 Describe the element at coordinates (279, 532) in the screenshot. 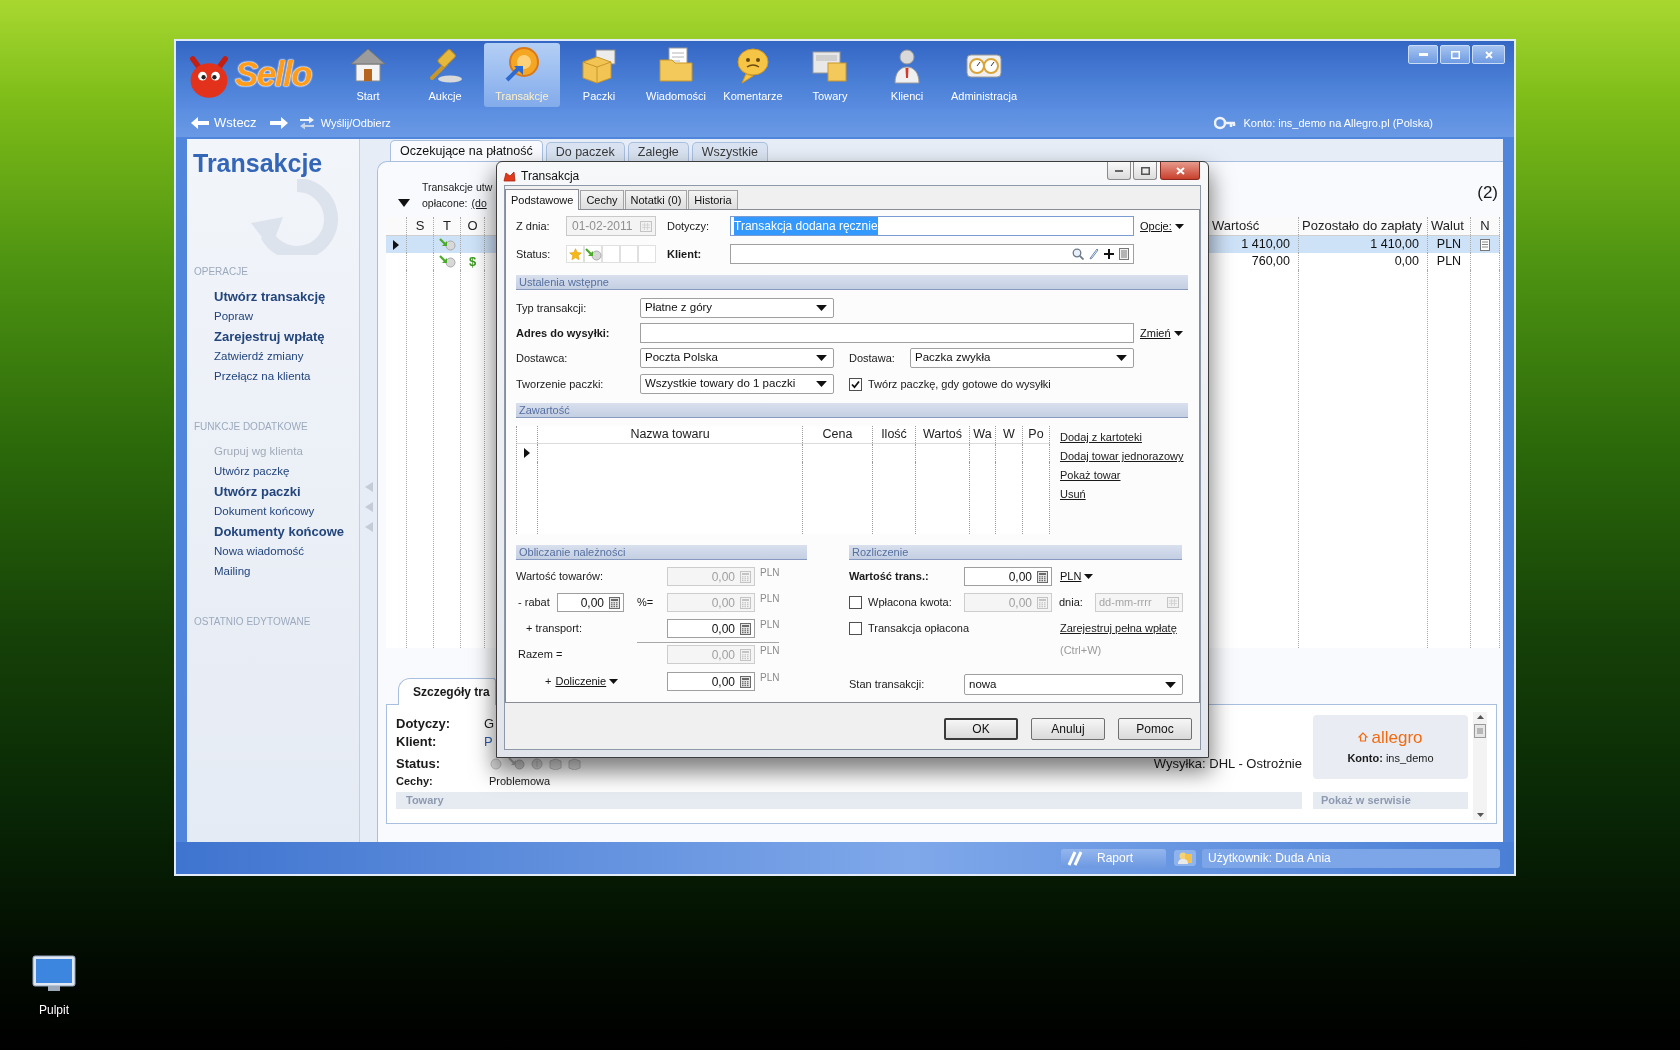

I see `sidebar-link: Dokumenty końcowe` at that location.